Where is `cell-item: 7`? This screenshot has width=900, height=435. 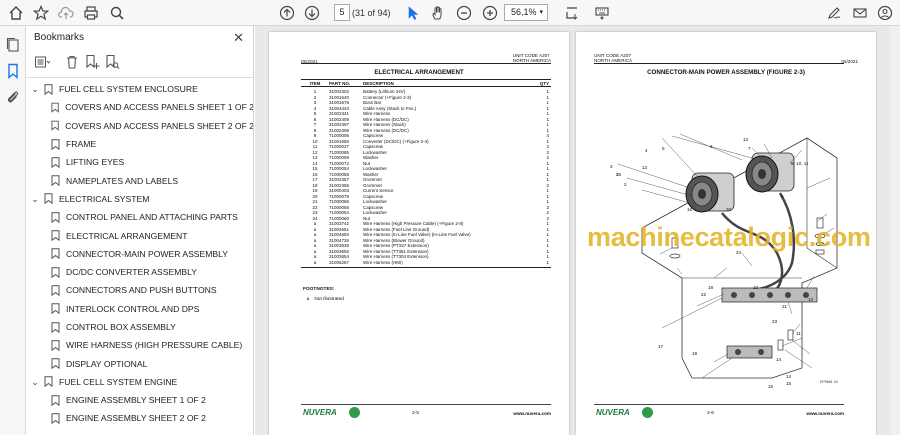
cell-item: 7 is located at coordinates (315, 125).